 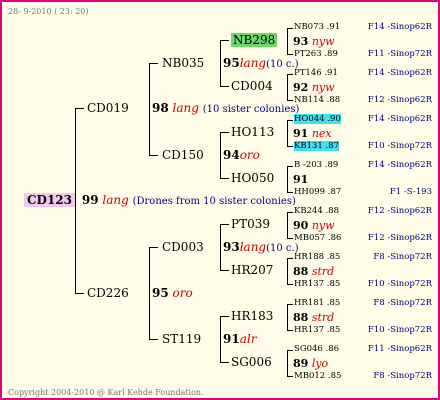 What do you see at coordinates (231, 339) in the screenshot?
I see `gen2-num: 91` at bounding box center [231, 339].